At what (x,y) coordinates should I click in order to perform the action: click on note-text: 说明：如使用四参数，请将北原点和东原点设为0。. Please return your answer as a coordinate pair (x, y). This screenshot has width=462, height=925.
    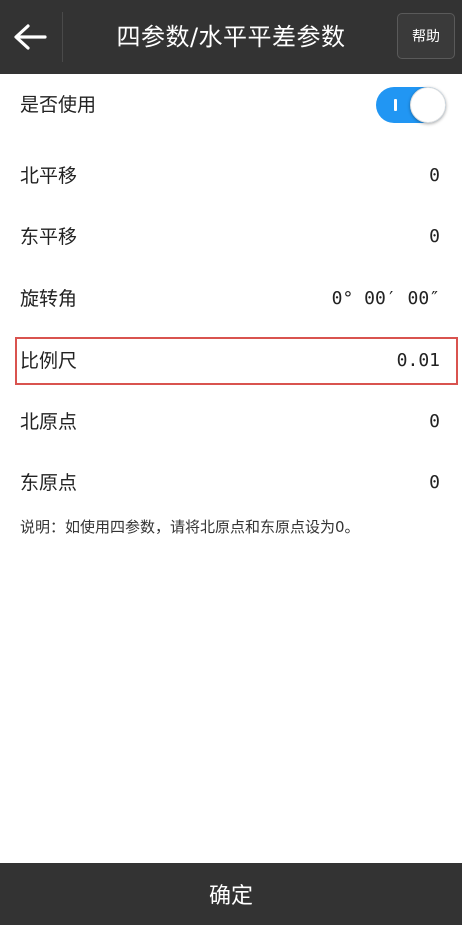
    Looking at the image, I should click on (190, 527).